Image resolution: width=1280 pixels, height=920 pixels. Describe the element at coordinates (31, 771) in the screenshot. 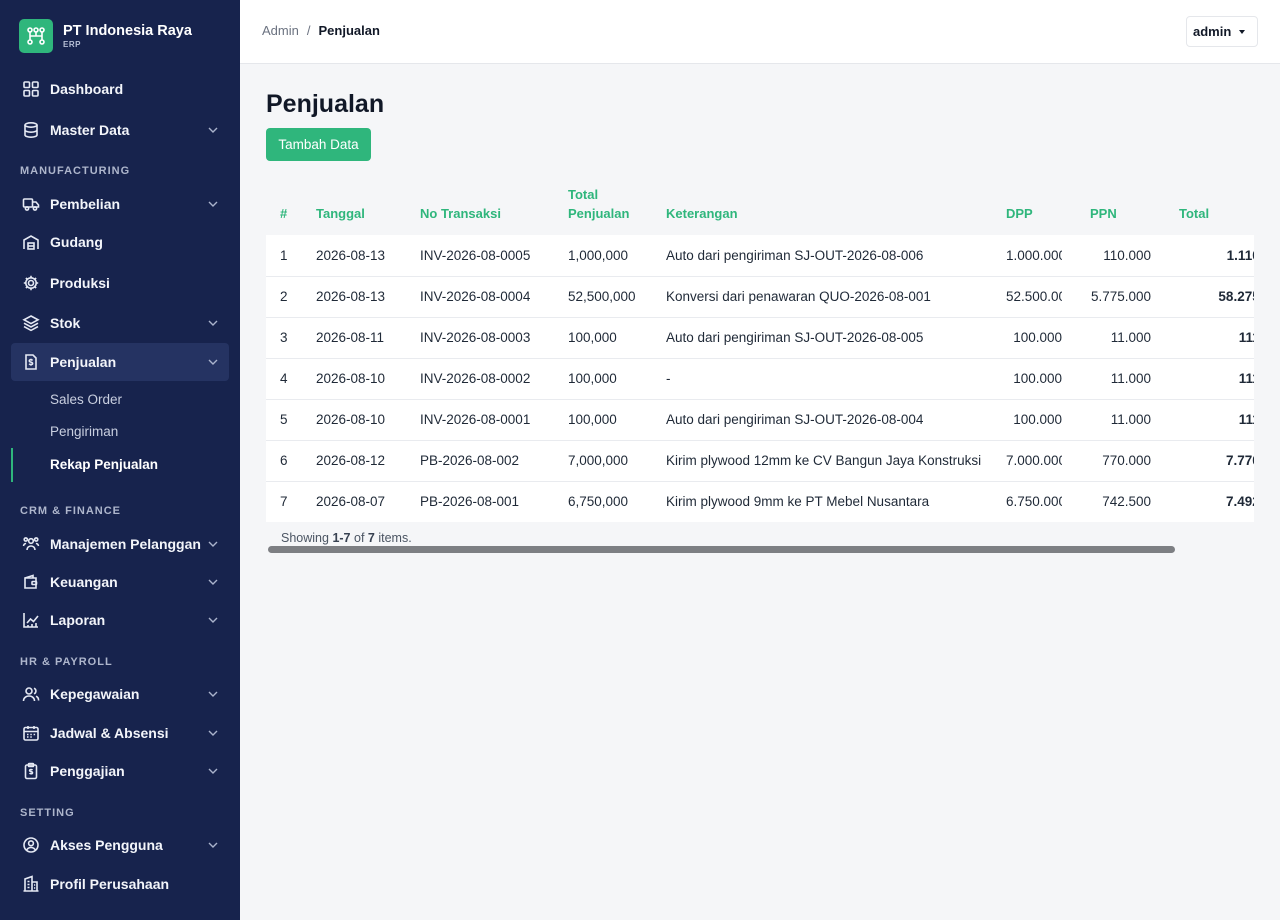

I see `clipboard-icon` at that location.